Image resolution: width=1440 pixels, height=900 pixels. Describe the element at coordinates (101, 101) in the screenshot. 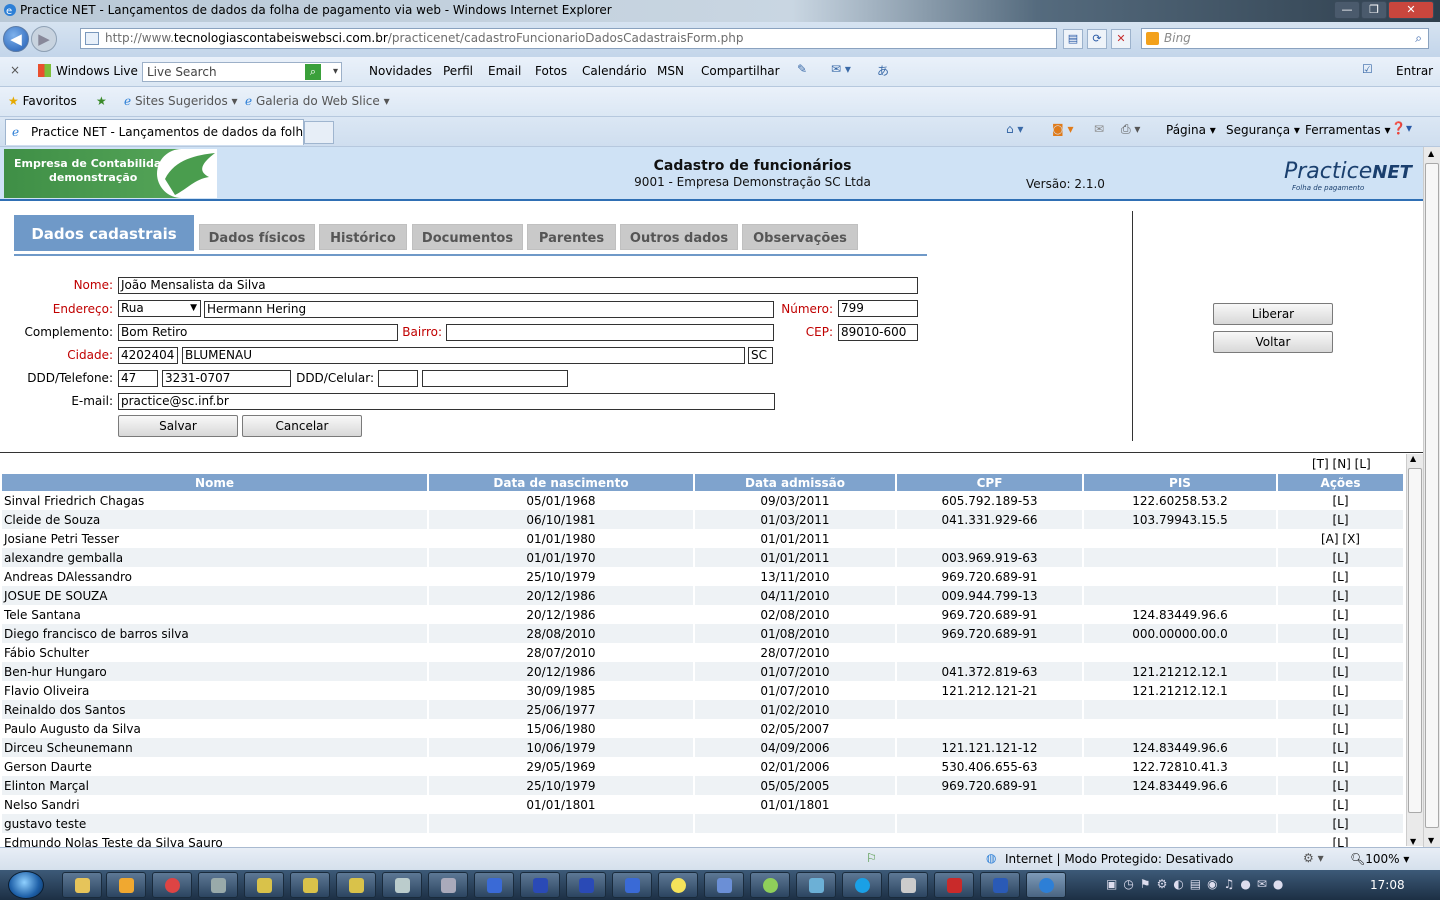

I see `add-favorite-icon: ★` at that location.